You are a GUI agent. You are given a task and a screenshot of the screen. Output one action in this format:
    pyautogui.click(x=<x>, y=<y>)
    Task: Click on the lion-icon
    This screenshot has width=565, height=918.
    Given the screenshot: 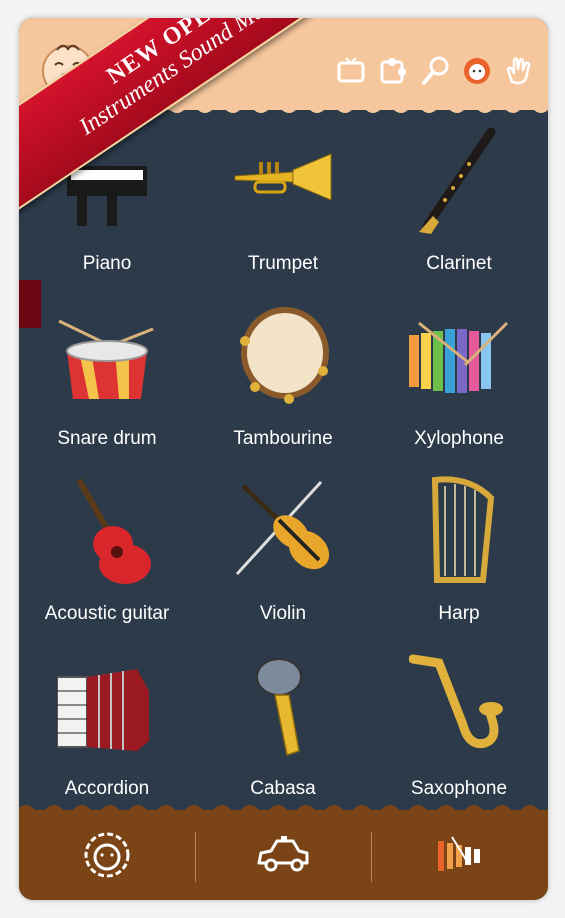 What is the action you would take?
    pyautogui.click(x=477, y=71)
    